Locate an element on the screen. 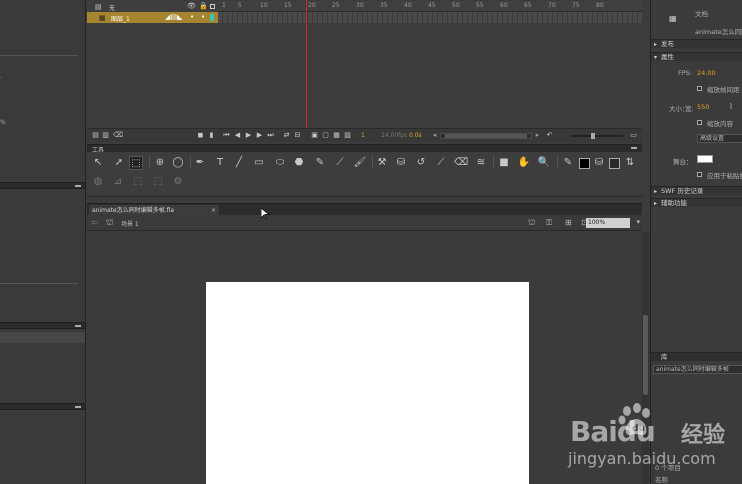  library-name-column: 名称 is located at coordinates (661, 479).